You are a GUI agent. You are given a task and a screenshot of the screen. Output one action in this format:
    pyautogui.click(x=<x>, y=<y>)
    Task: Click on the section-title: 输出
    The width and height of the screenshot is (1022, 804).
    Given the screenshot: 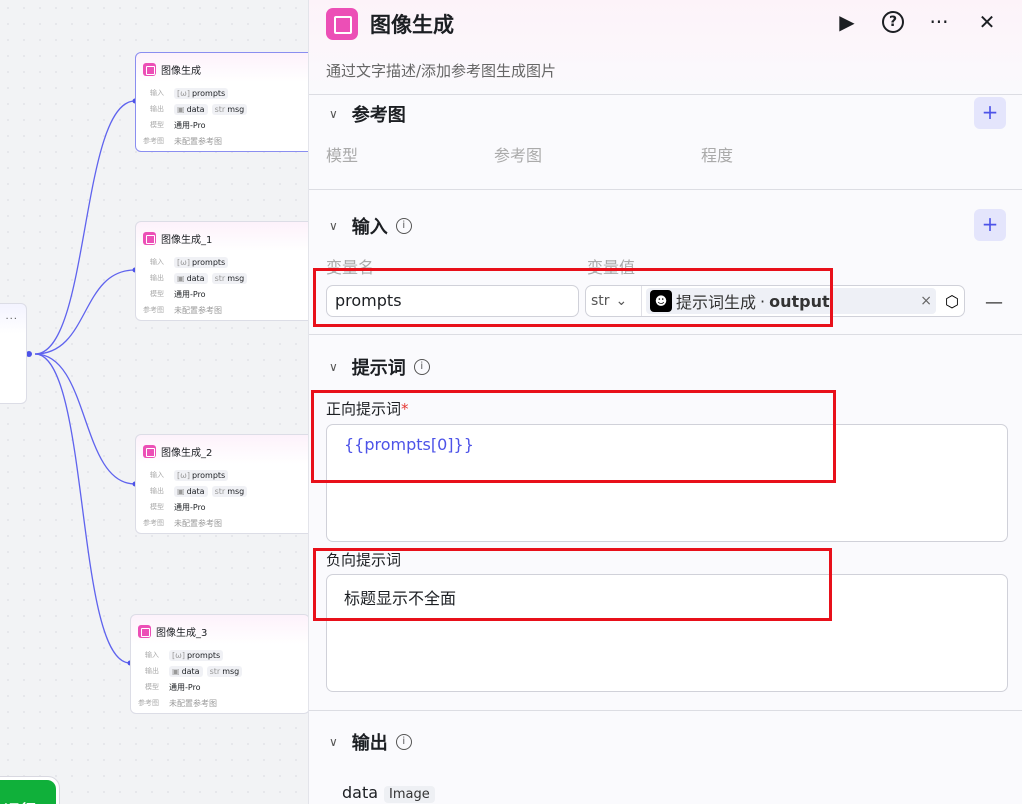 What is the action you would take?
    pyautogui.click(x=369, y=743)
    